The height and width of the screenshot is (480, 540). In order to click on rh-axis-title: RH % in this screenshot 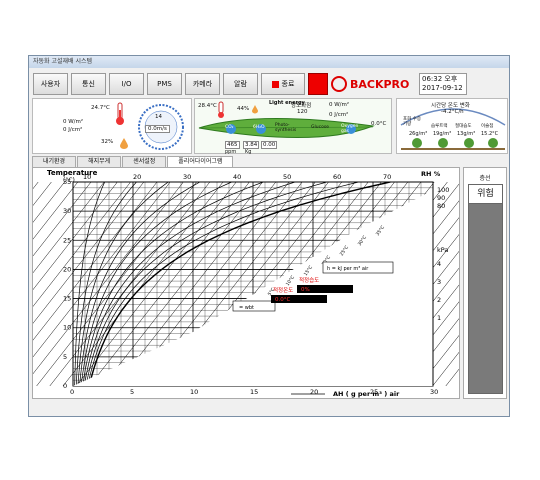, I will do `click(431, 174)`.